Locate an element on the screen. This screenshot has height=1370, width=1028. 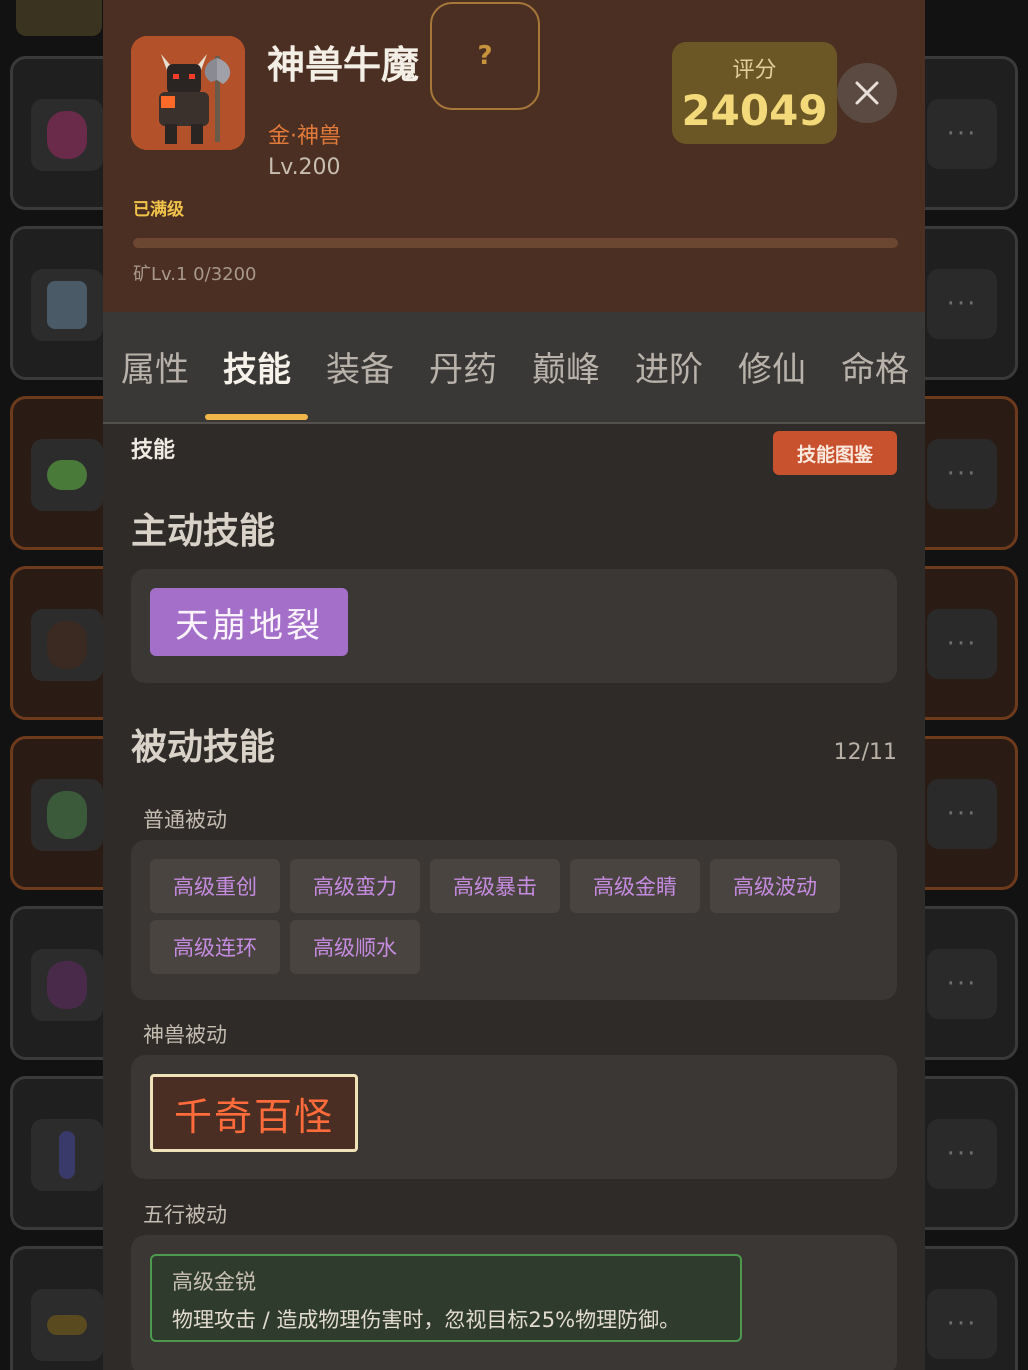
element-skill-desc: 物理攻击 / 造成物理伤害时，忽视目标25%物理防御。 is located at coordinates (426, 1320).